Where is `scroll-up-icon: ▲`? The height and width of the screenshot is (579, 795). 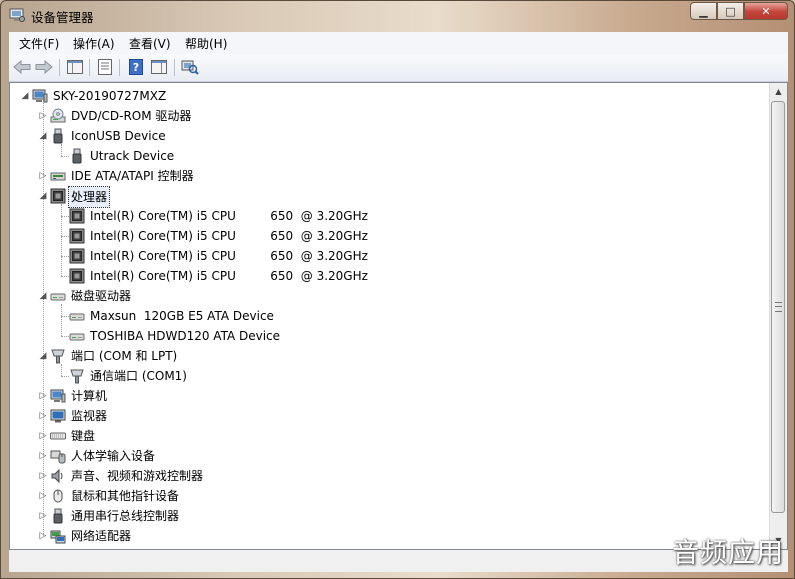
scroll-up-icon: ▲ is located at coordinates (778, 91).